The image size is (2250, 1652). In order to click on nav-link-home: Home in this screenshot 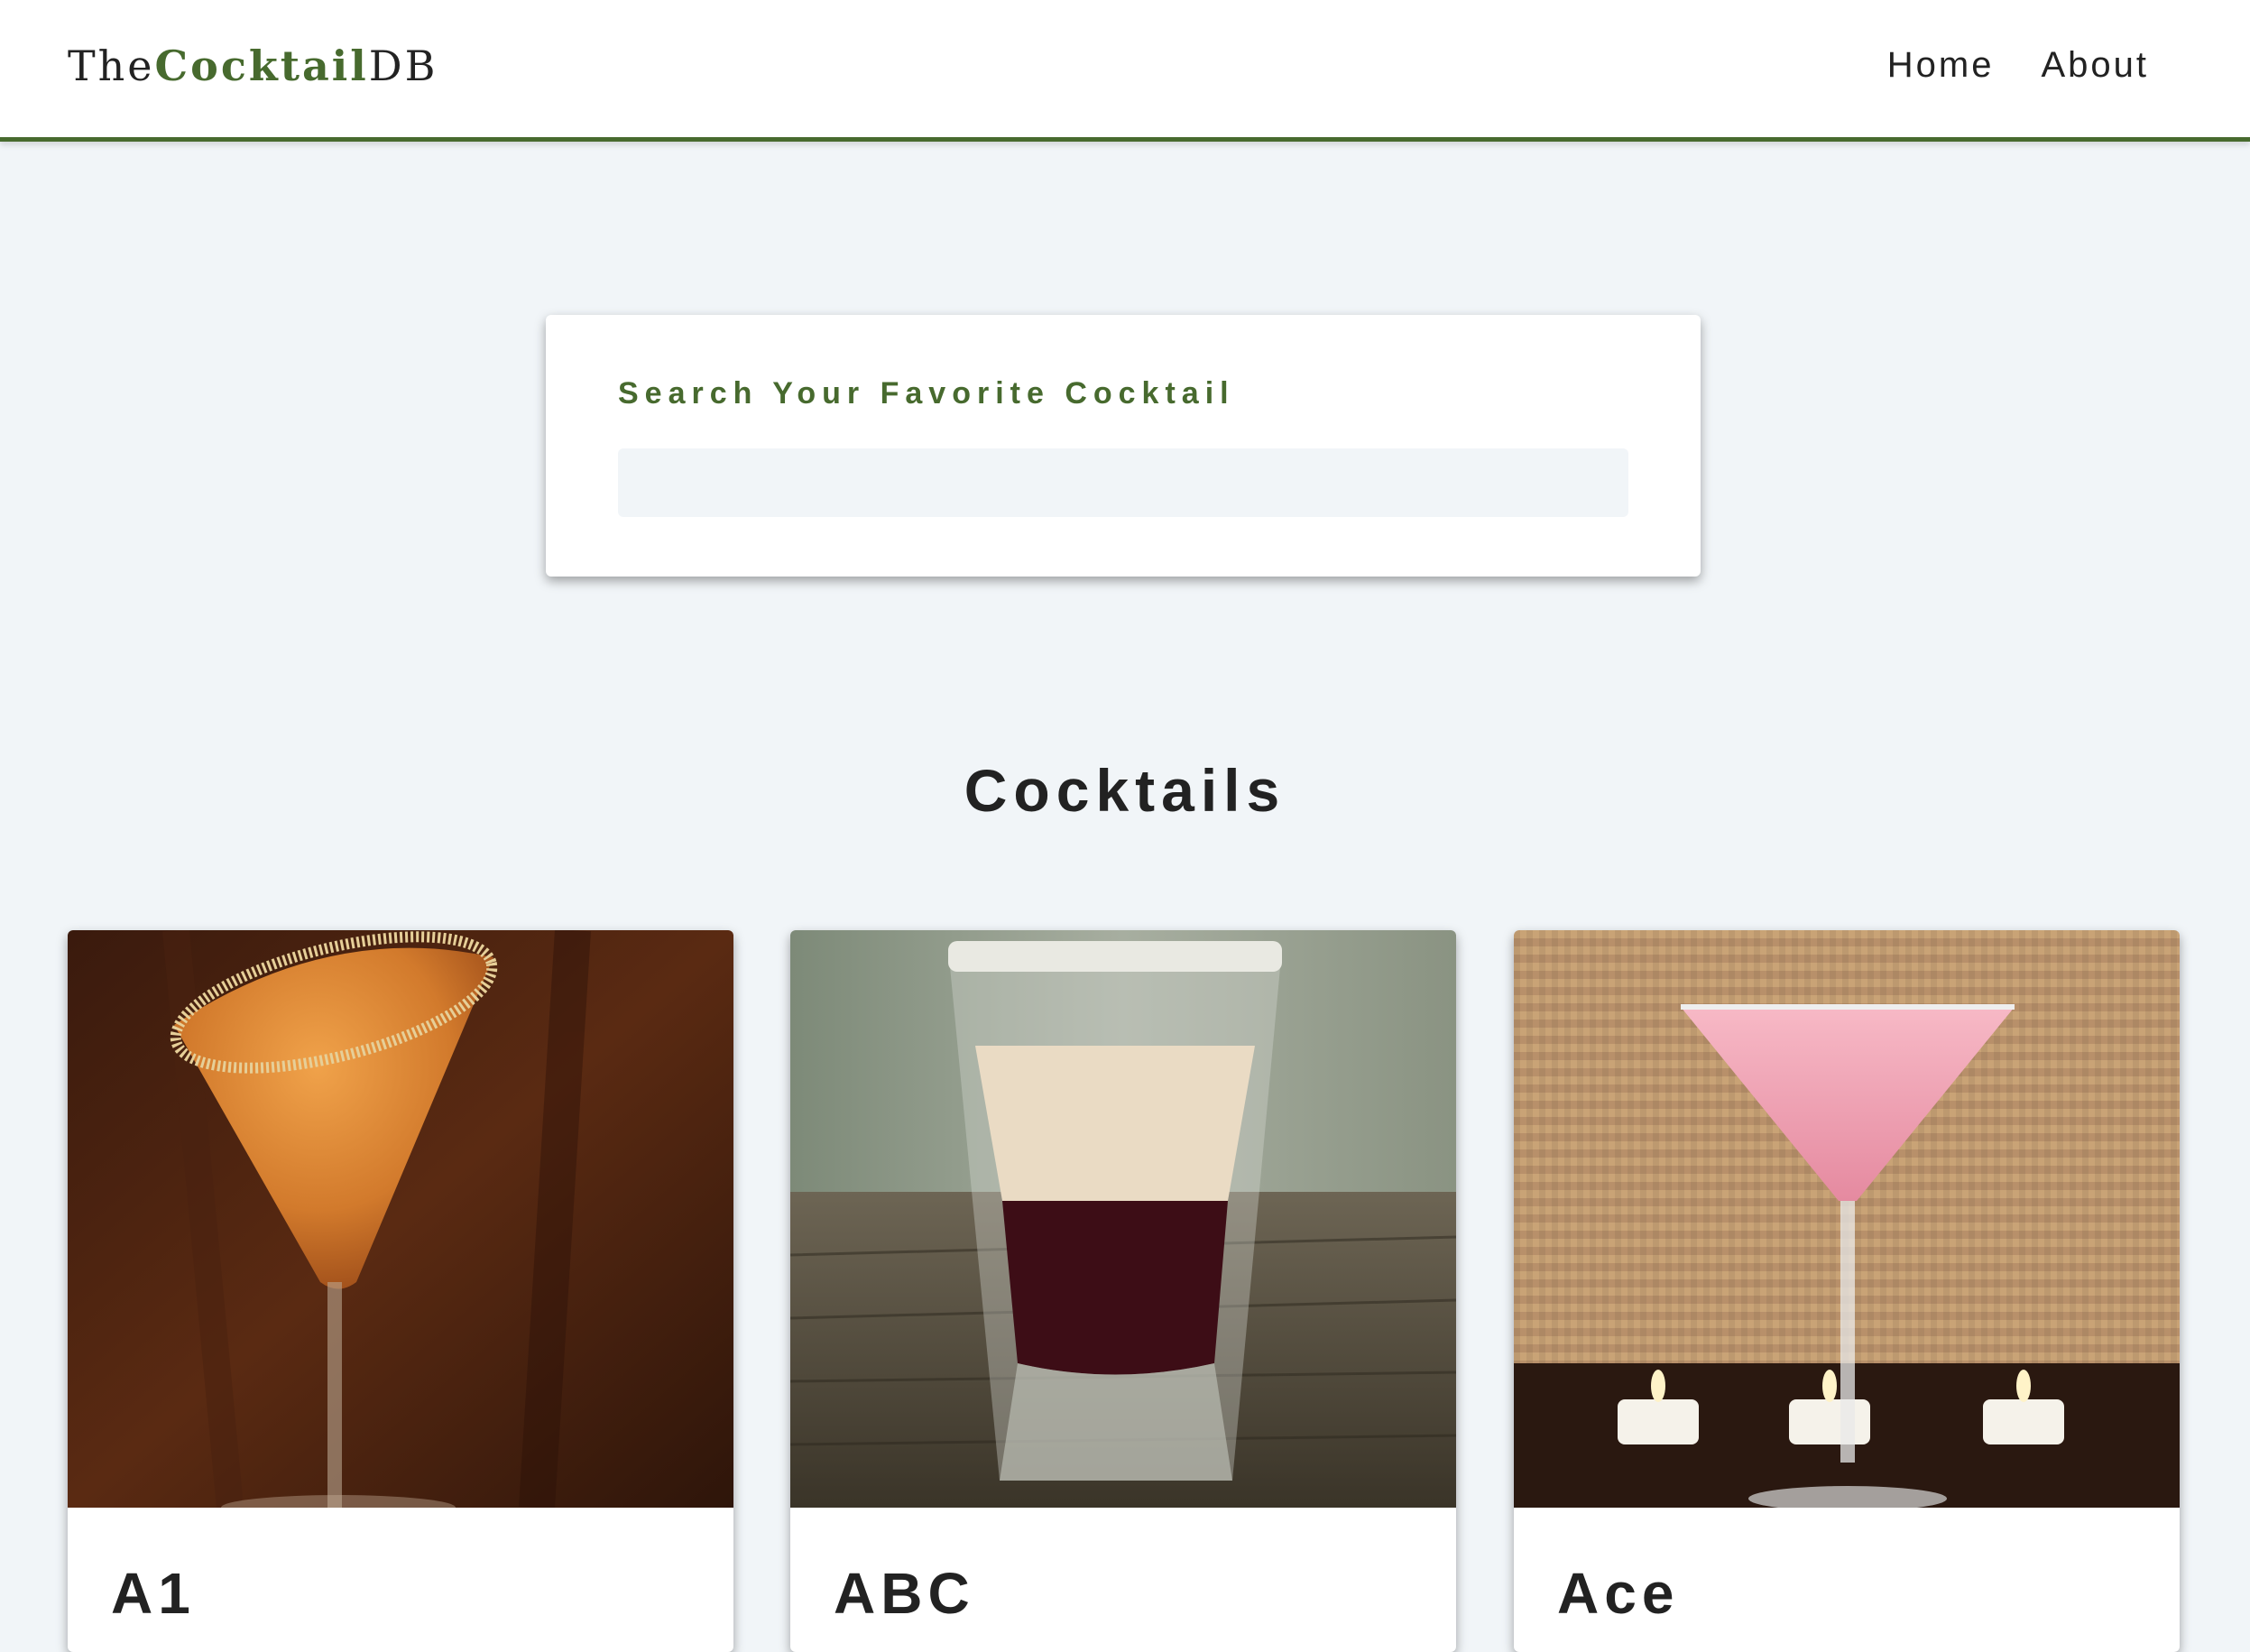, I will do `click(1941, 65)`.